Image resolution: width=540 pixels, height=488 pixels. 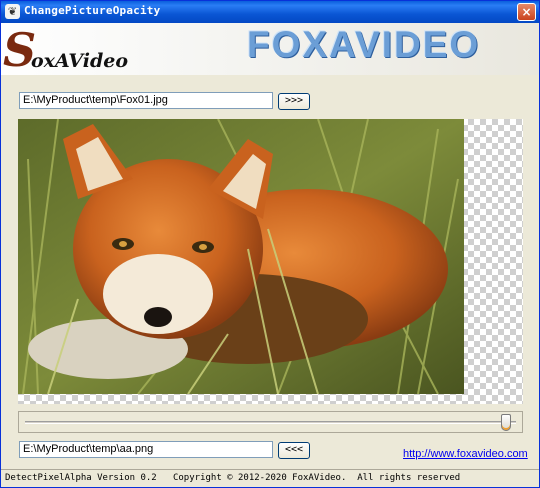 I want to click on window-title: ChangePictureOpacity, so click(x=92, y=10).